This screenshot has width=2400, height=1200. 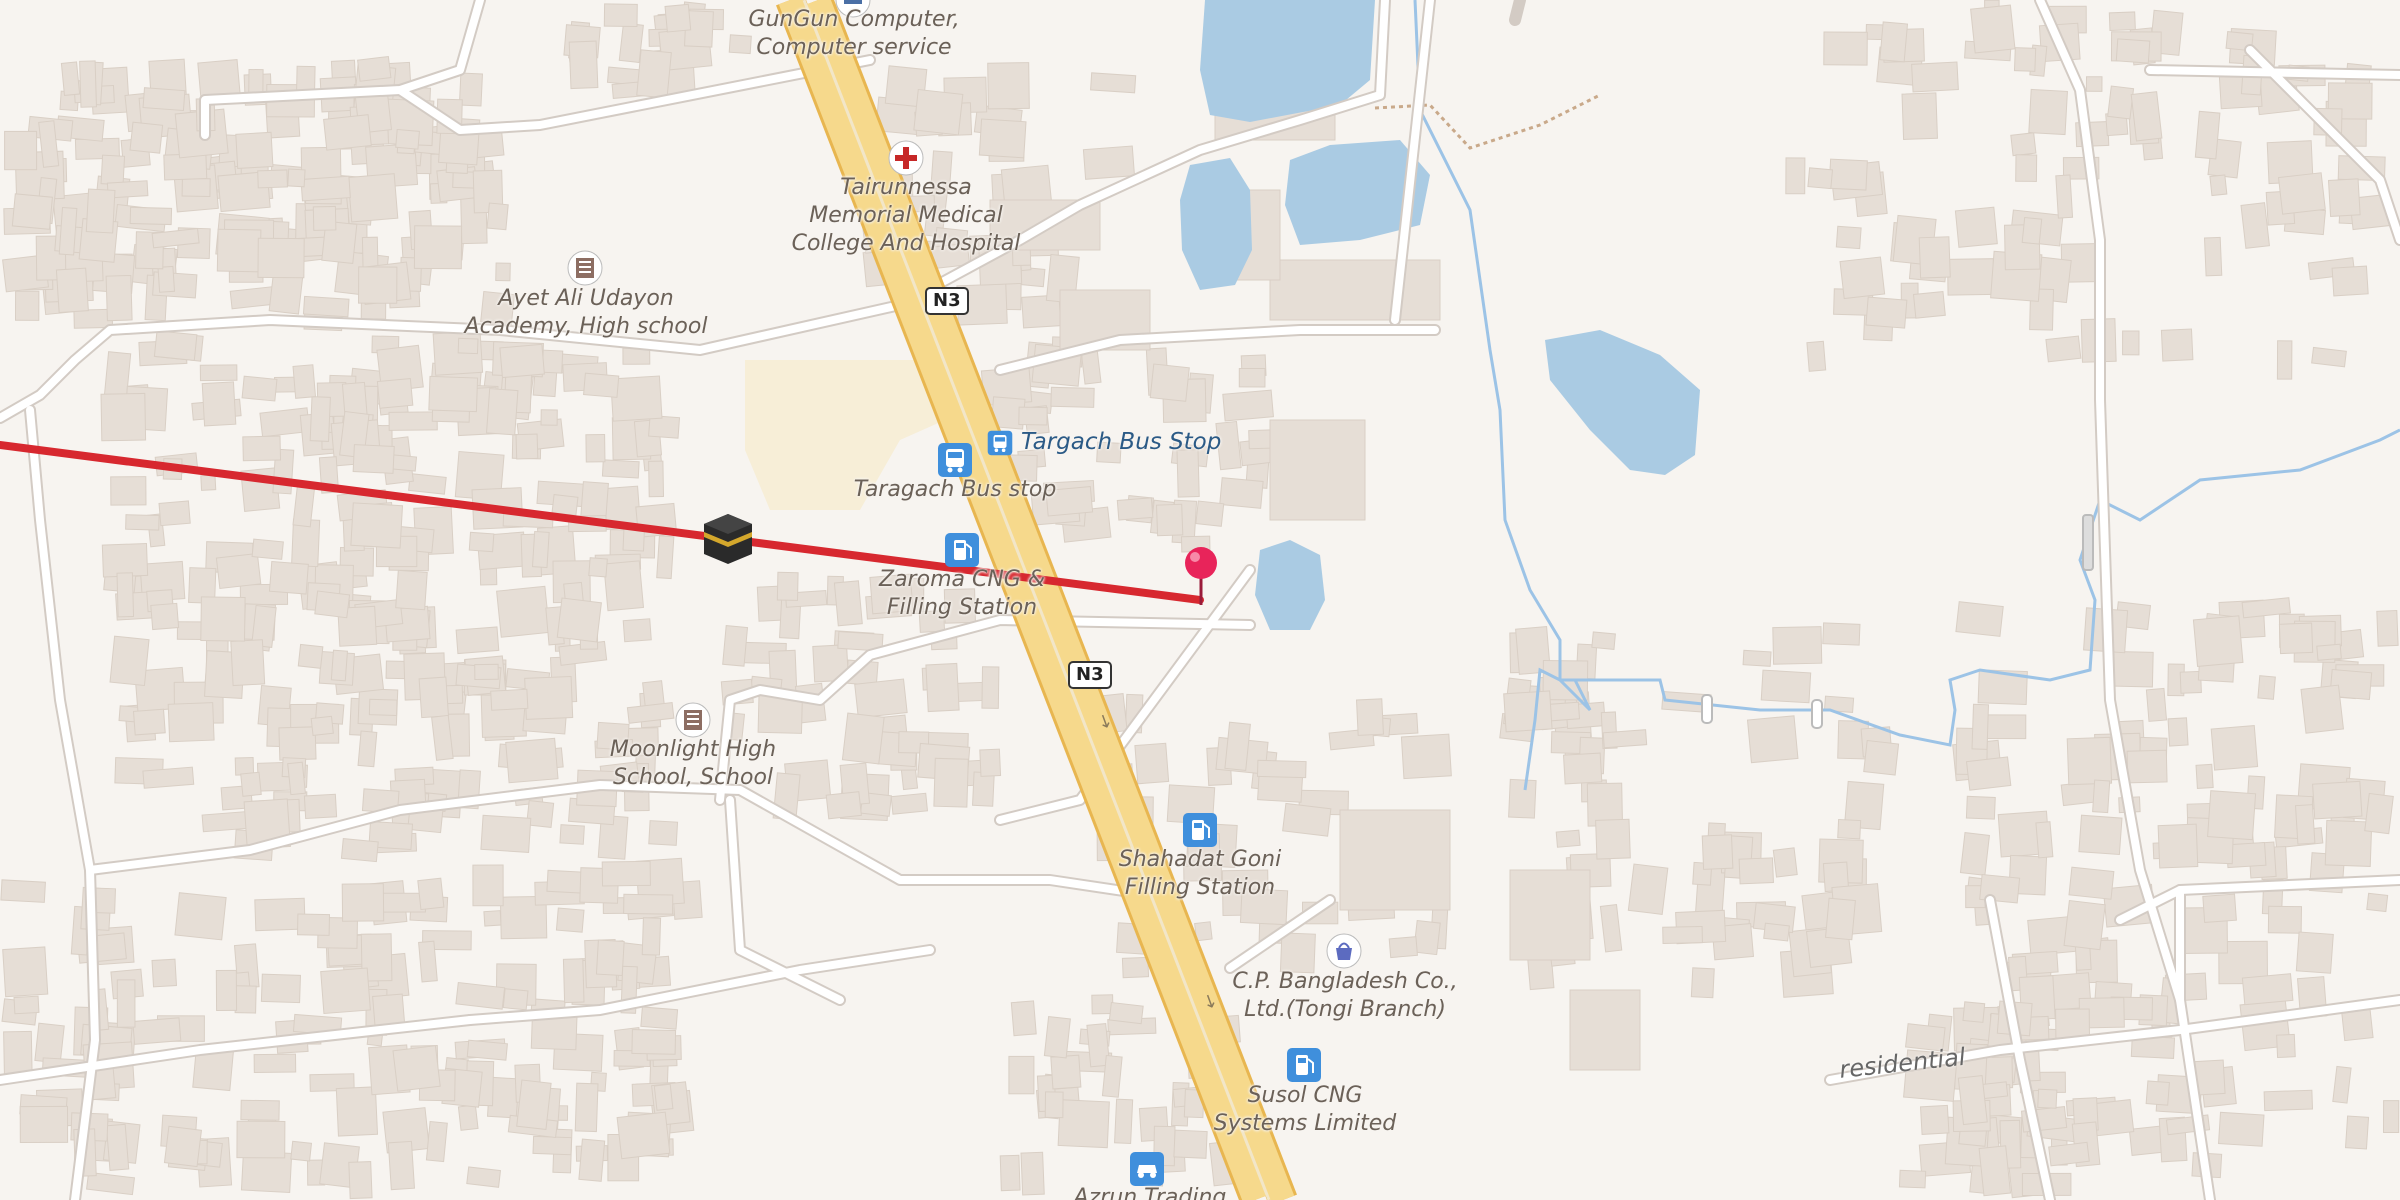 What do you see at coordinates (1147, 1169) in the screenshot?
I see `car-dealer-icon` at bounding box center [1147, 1169].